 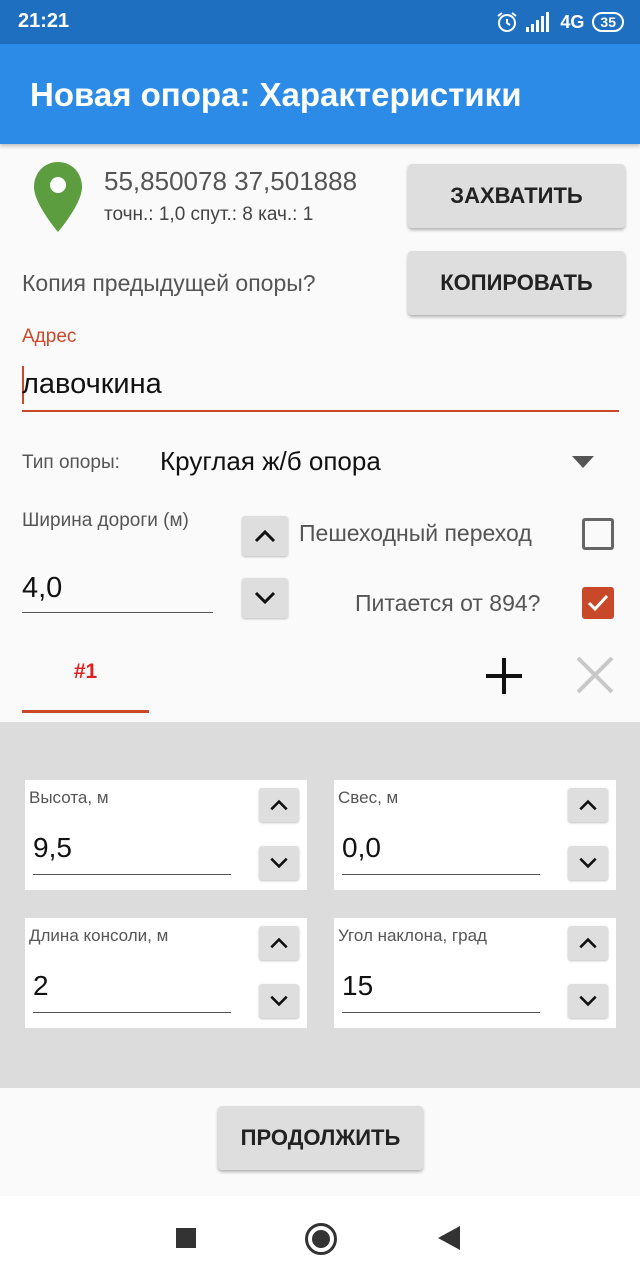 I want to click on console-length-field-card: Длина консоли, м 2, so click(x=166, y=973).